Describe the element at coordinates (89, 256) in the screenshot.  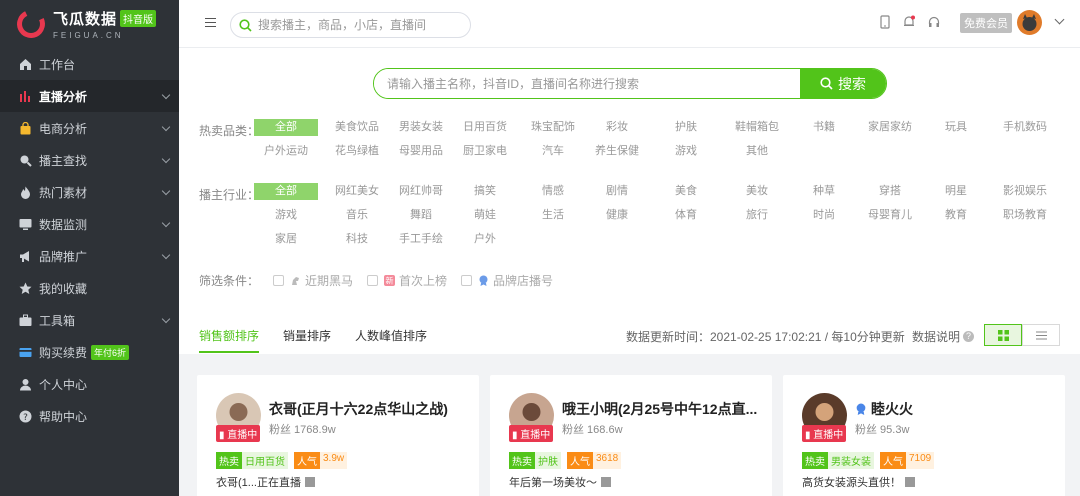
I see `sidebar-item-6: 品牌推广` at that location.